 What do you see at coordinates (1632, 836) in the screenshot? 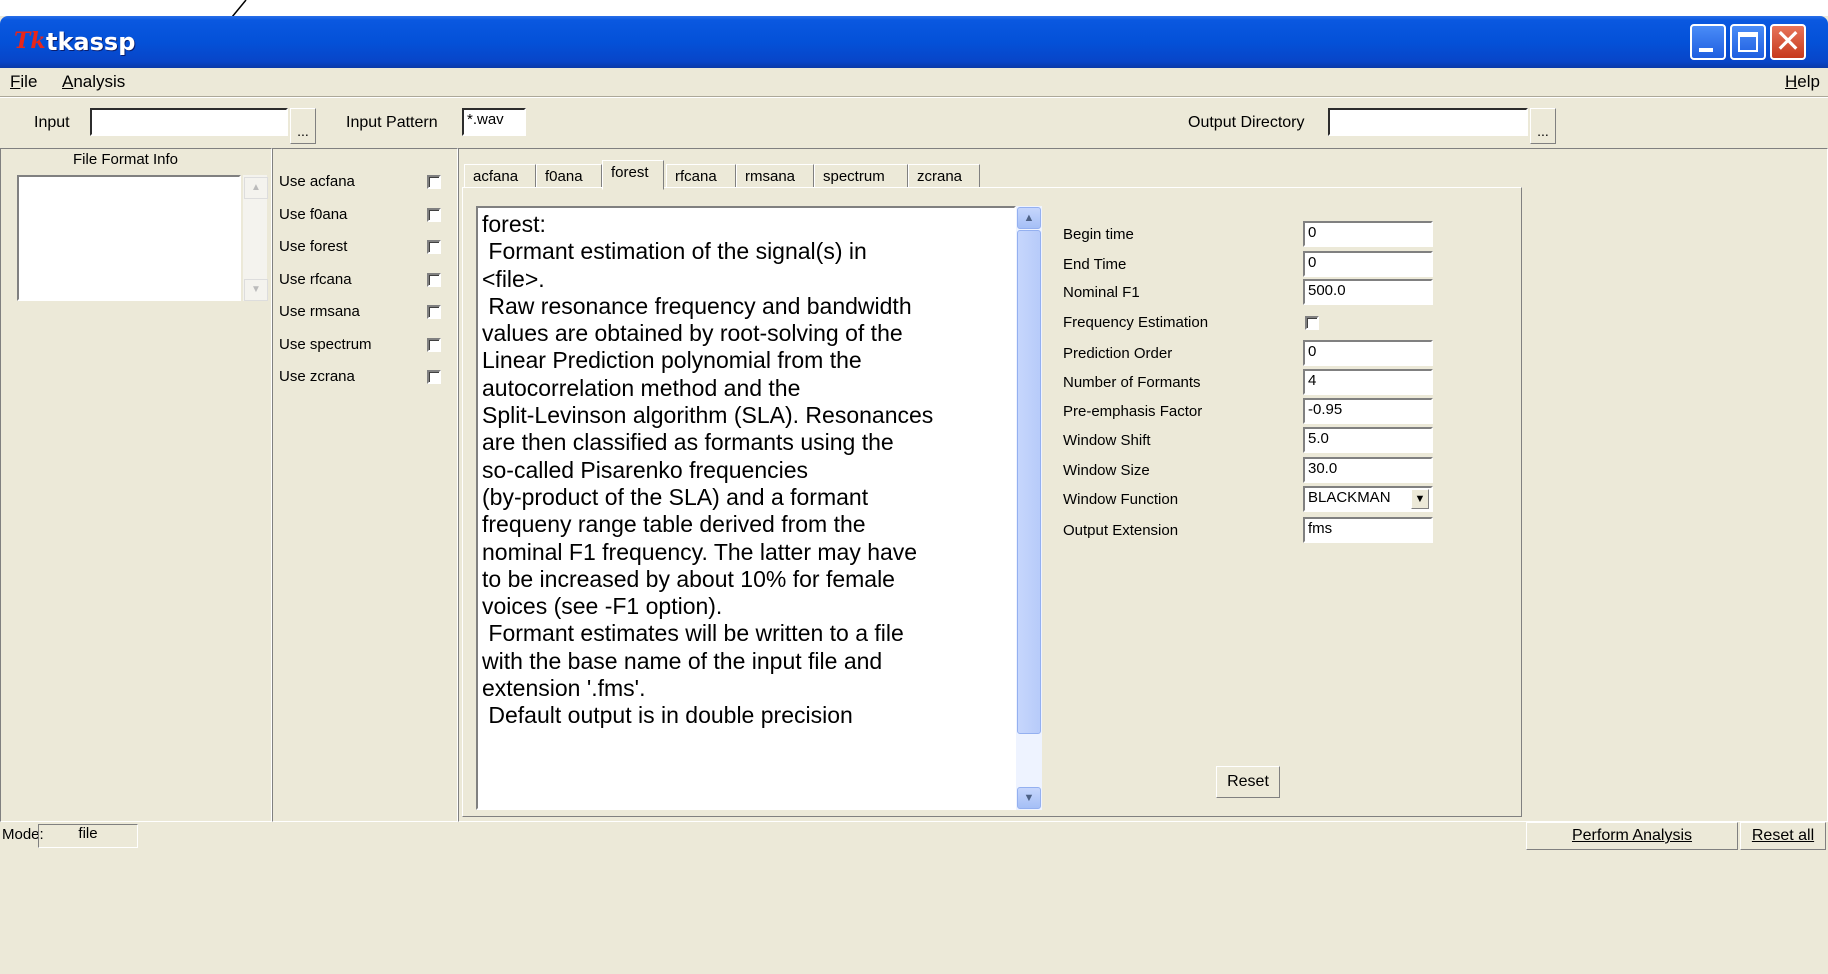
I see `perform-analysis-button: Perform Analysis` at bounding box center [1632, 836].